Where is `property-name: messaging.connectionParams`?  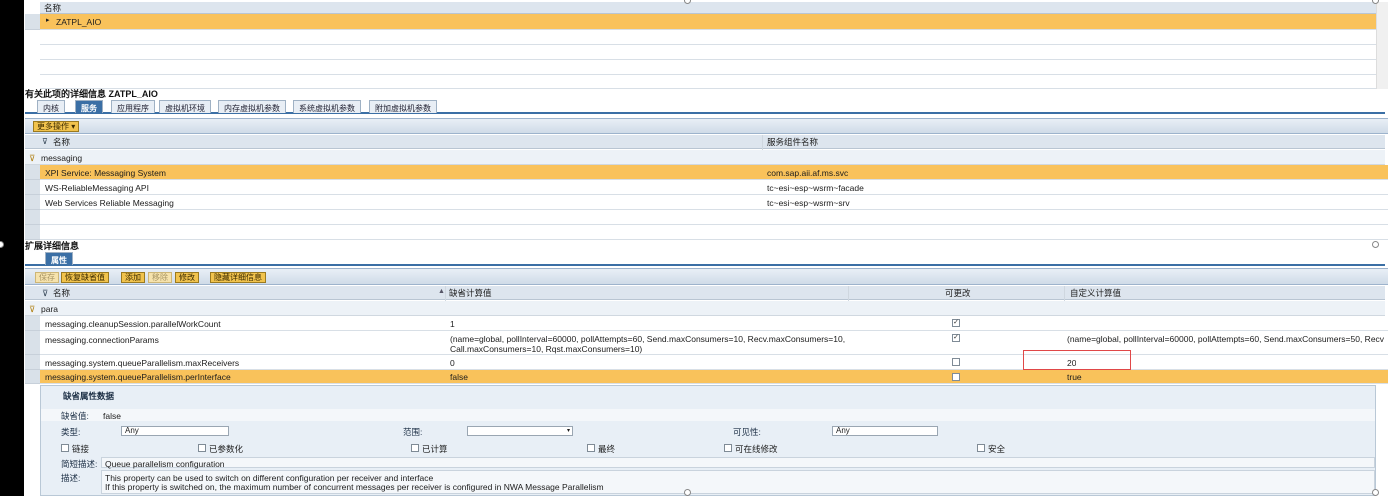
property-name: messaging.connectionParams is located at coordinates (102, 340).